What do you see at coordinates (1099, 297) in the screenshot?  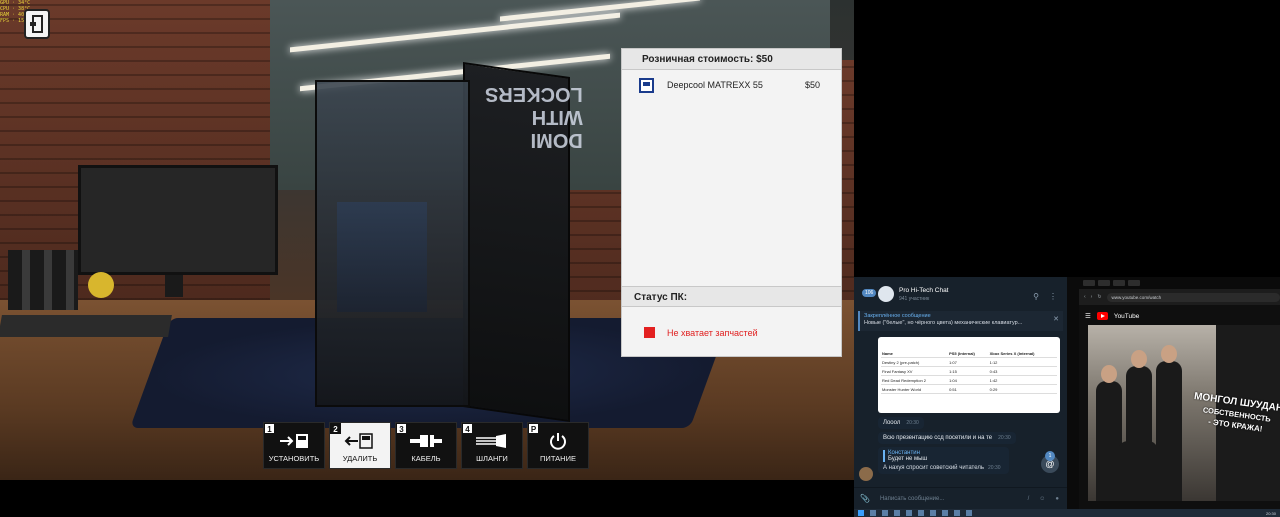 I see `reload-icon: ↻` at bounding box center [1099, 297].